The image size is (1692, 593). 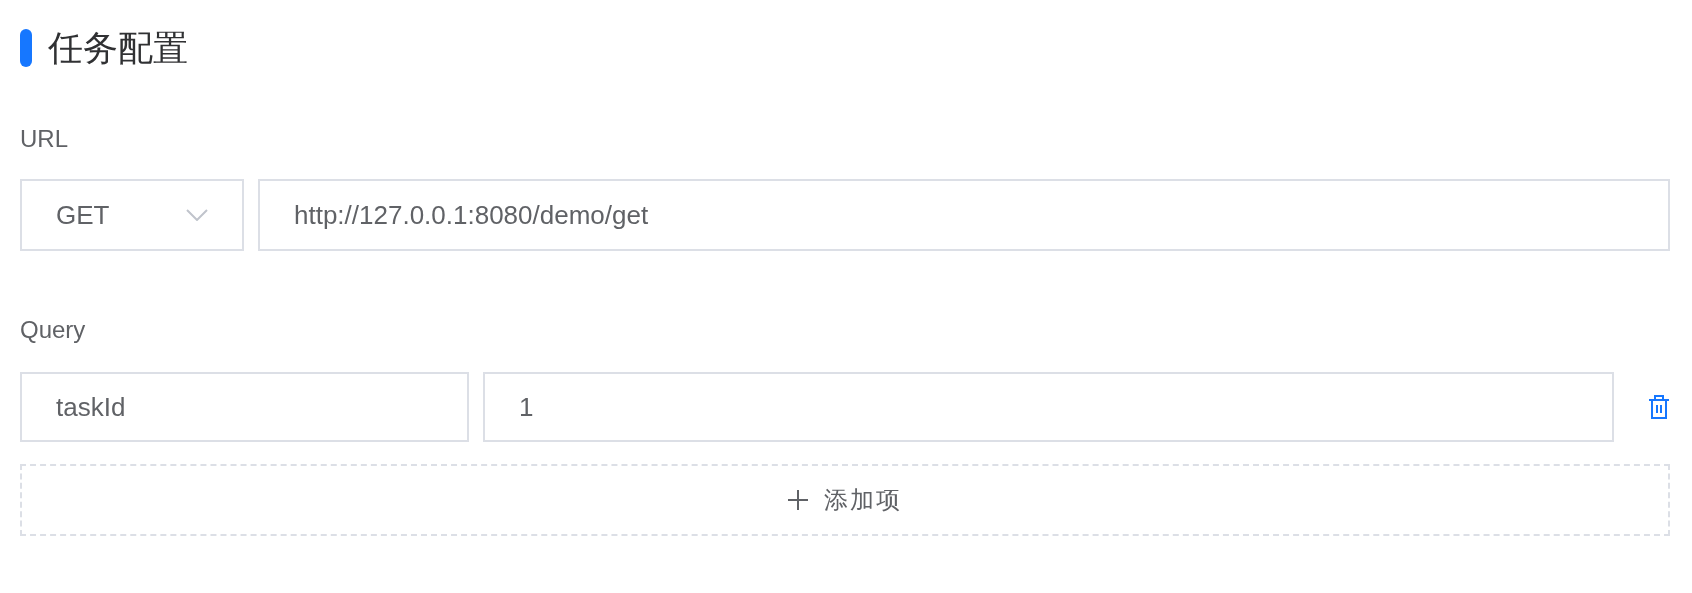 I want to click on value-field: 1, so click(x=1048, y=407).